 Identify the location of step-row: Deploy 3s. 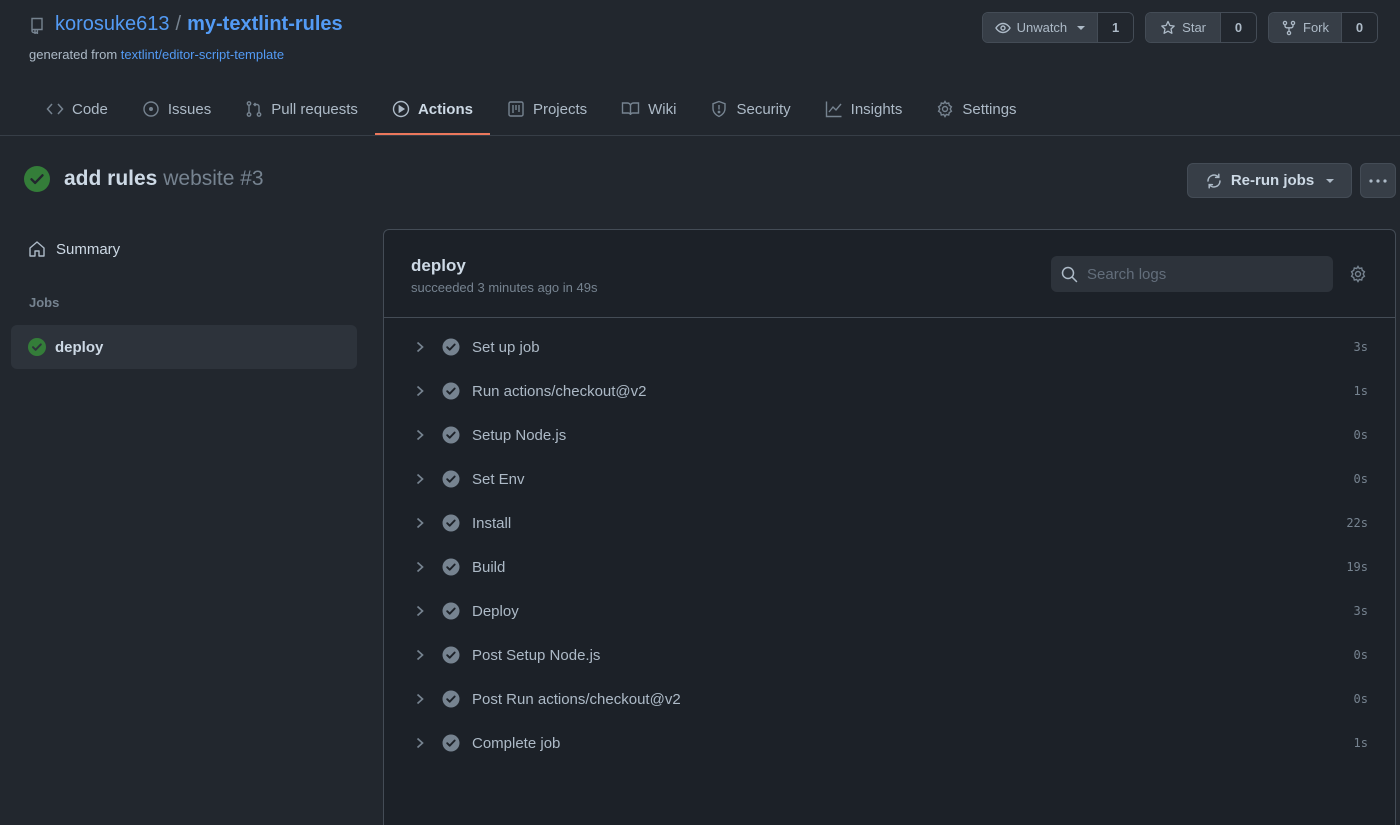
(889, 611).